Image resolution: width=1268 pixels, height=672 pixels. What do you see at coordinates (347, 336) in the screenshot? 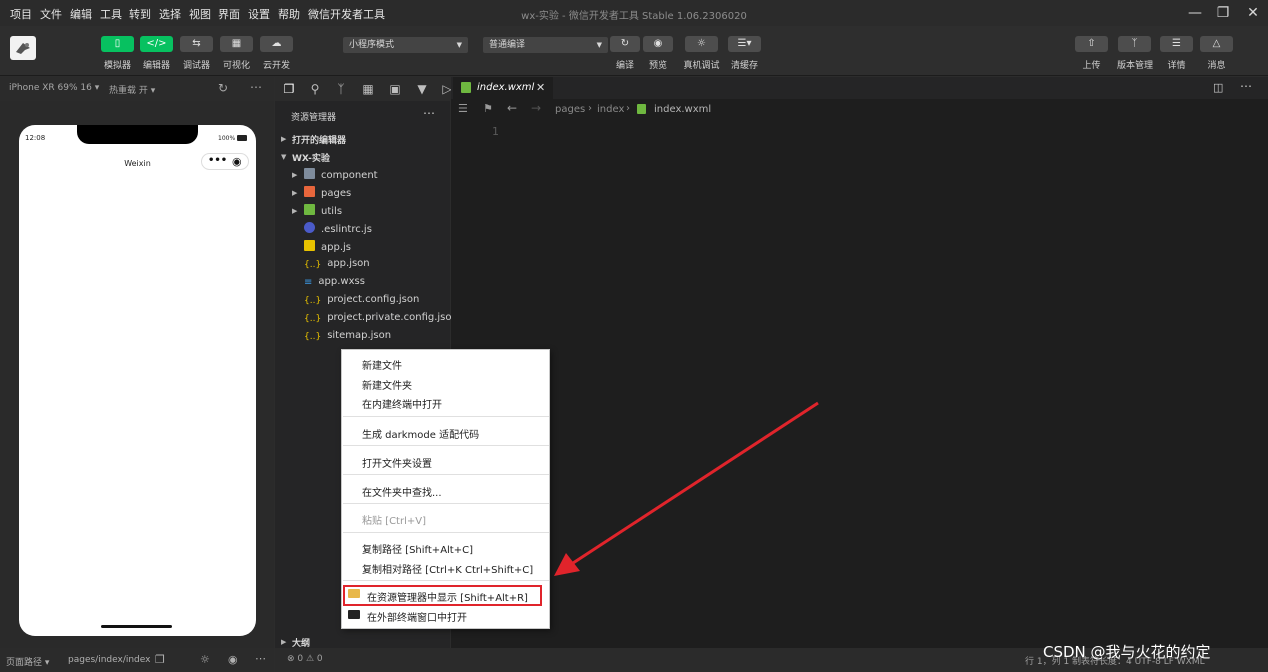
I see `tree-item-sitemap: {..} sitemap.json` at bounding box center [347, 336].